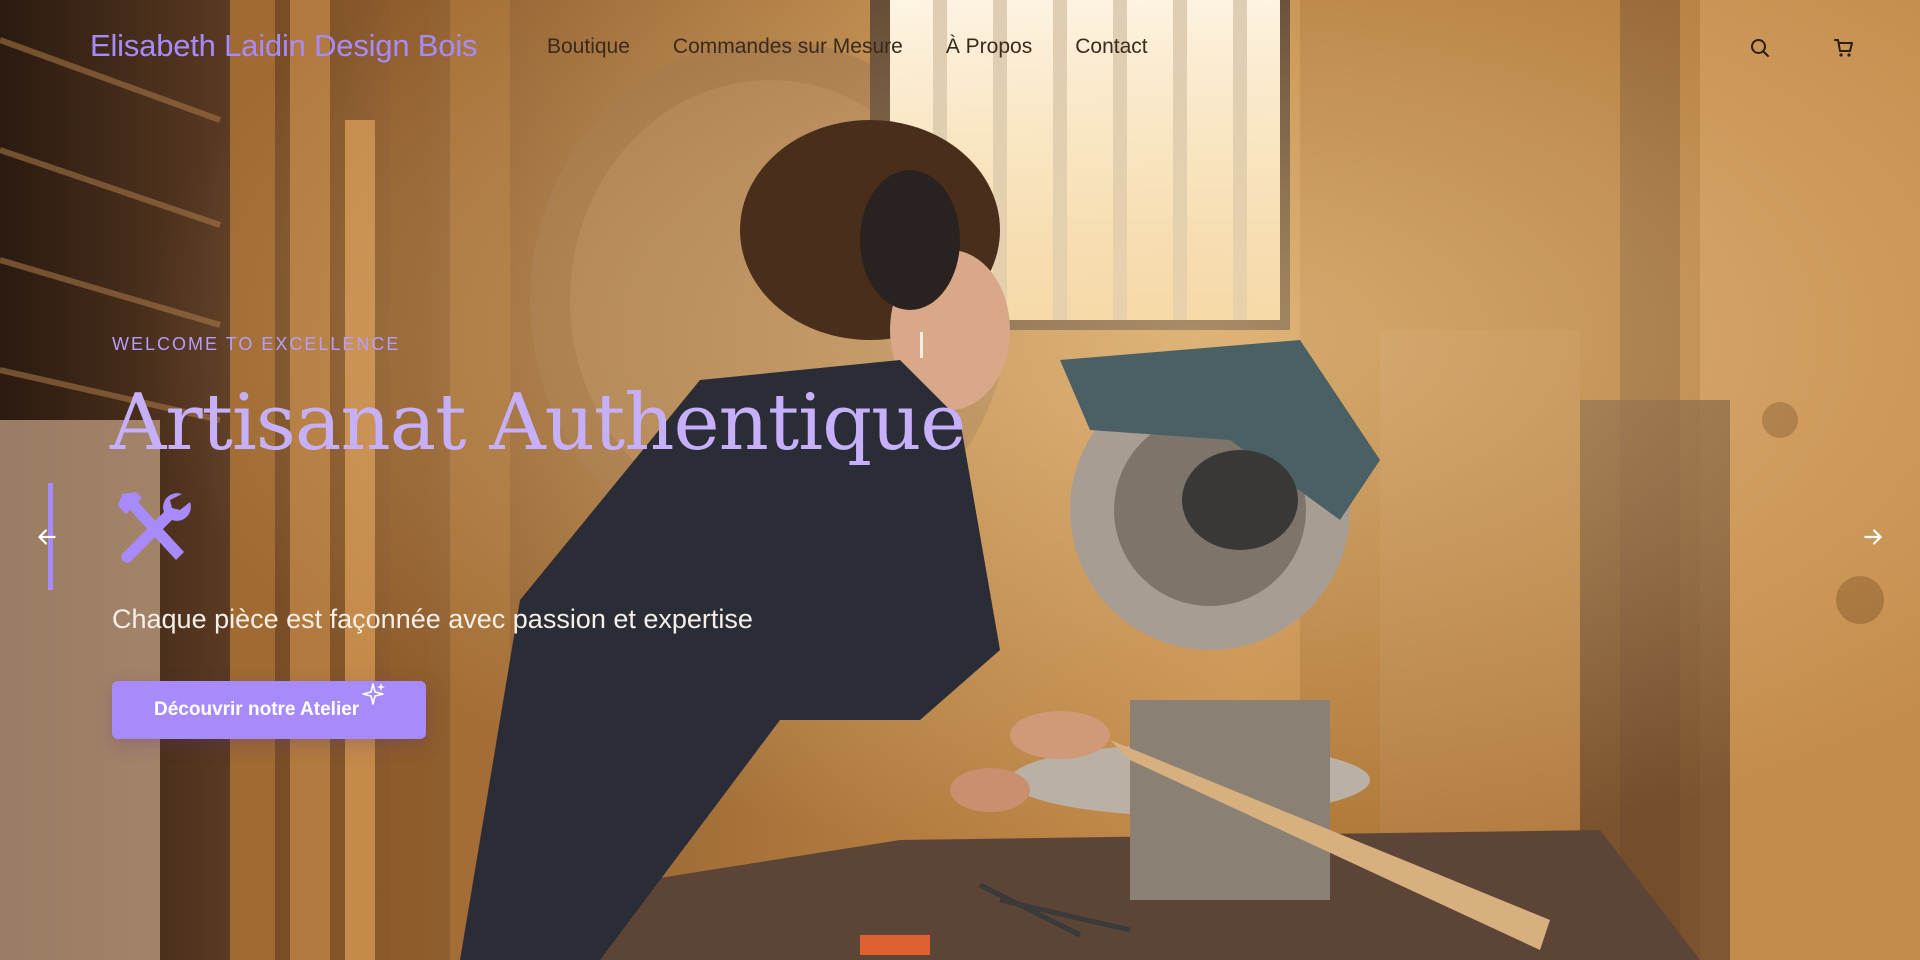 The image size is (1920, 960). Describe the element at coordinates (538, 423) in the screenshot. I see `hero-title: Artisanat Authentique` at that location.